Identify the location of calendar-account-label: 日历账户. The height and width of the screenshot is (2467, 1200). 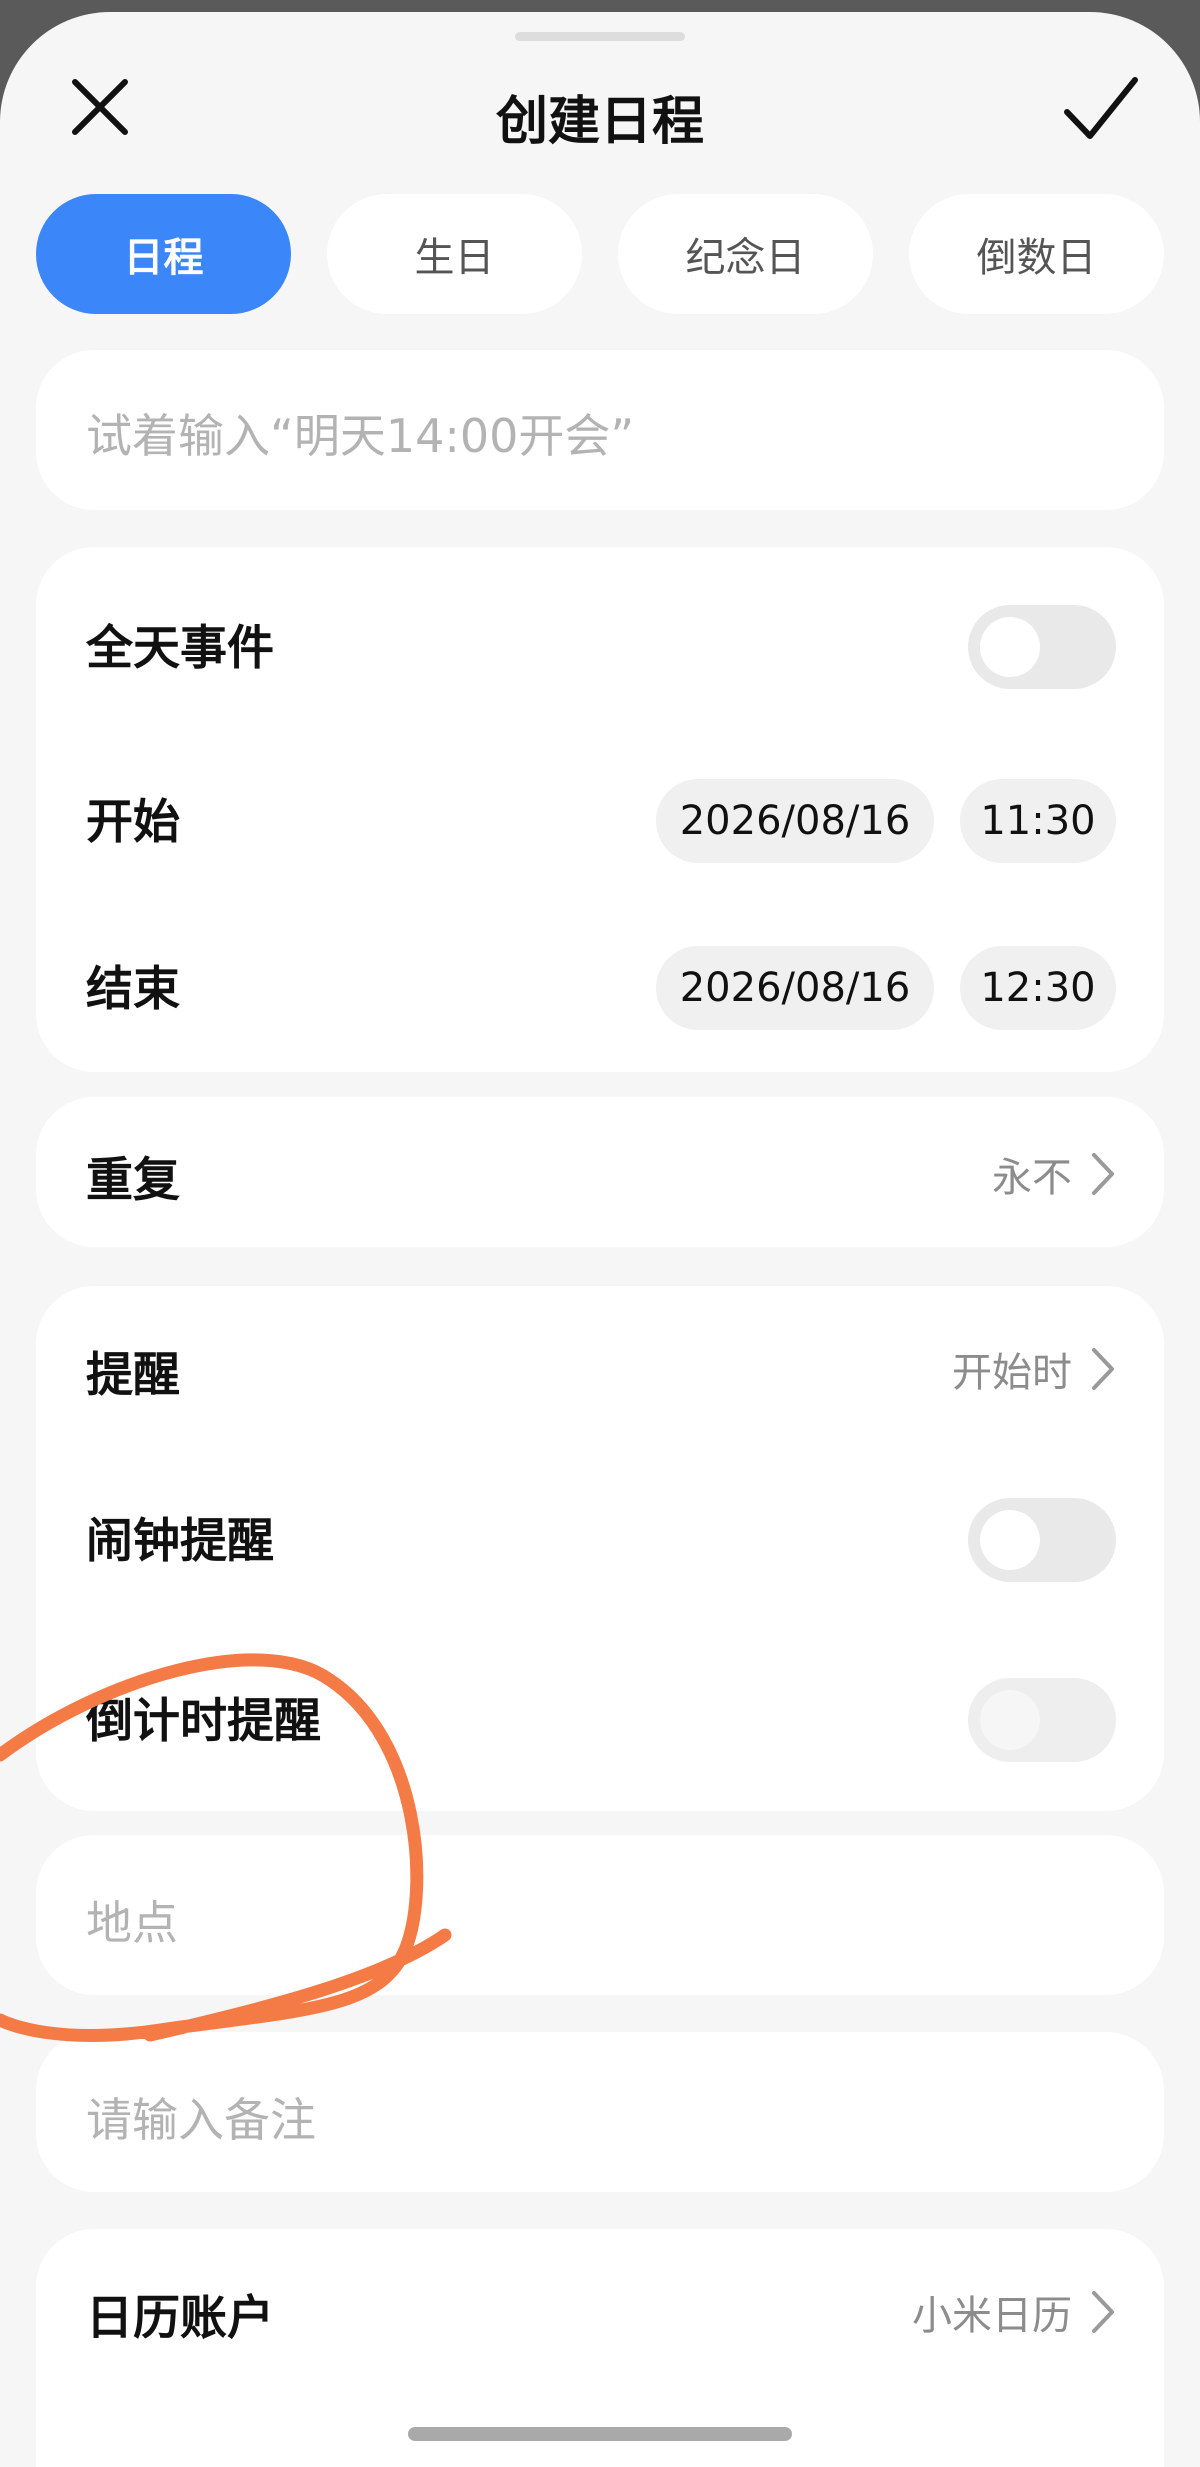
(180, 2318).